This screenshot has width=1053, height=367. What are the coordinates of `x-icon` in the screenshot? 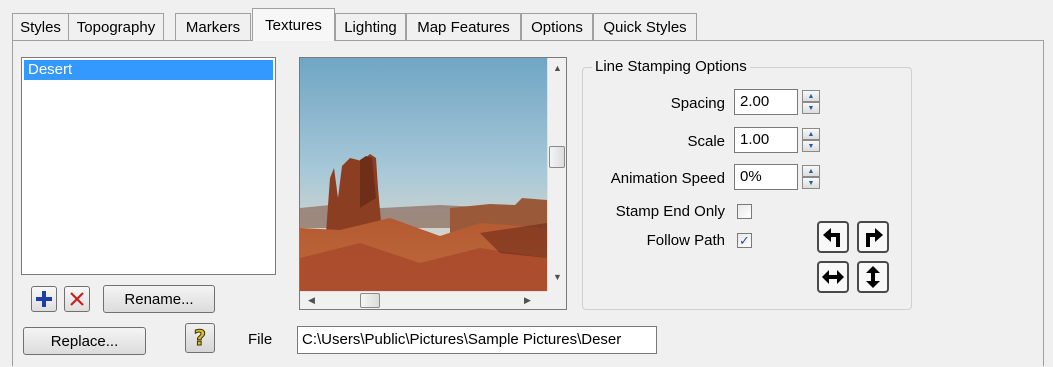 It's located at (77, 299).